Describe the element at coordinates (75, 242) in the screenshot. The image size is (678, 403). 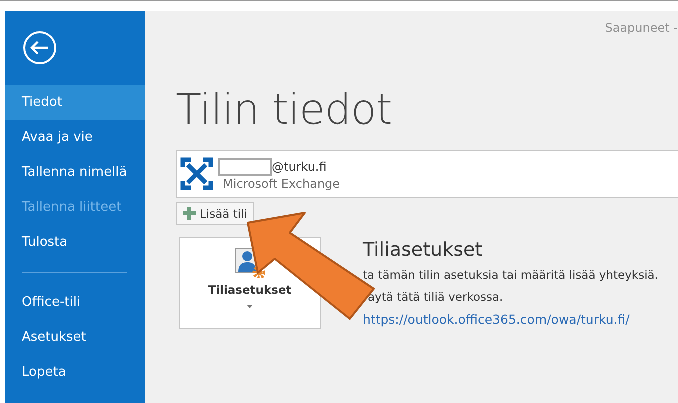
I see `sidebar-item: Tulosta` at that location.